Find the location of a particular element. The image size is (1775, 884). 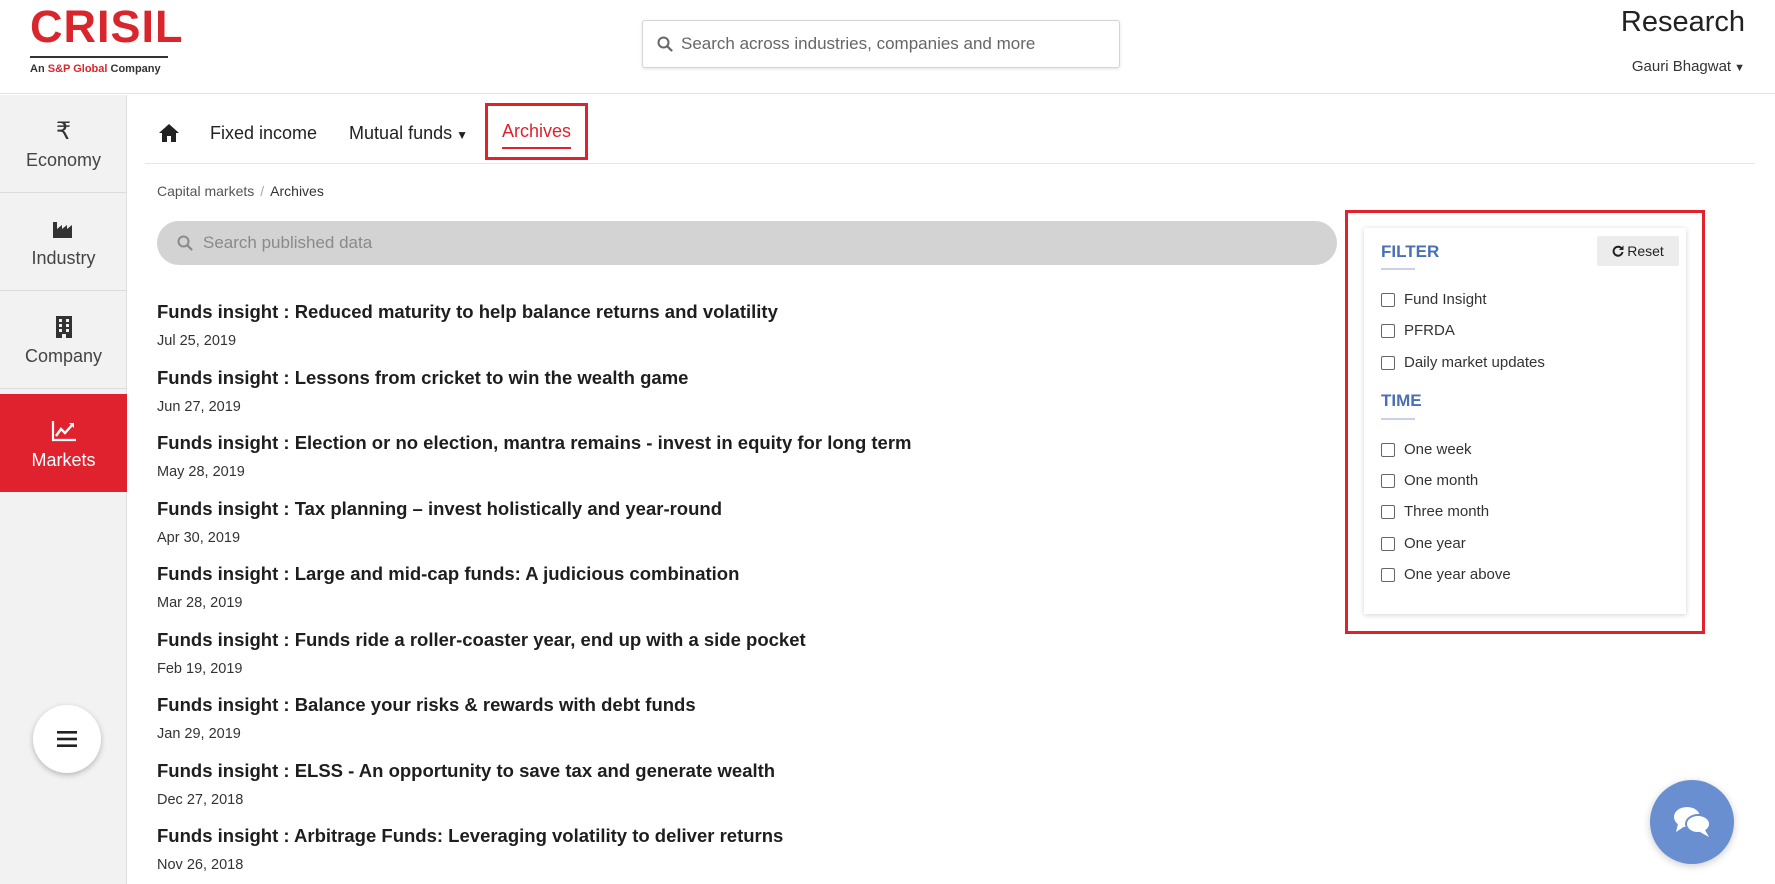

chat-button is located at coordinates (1692, 822).